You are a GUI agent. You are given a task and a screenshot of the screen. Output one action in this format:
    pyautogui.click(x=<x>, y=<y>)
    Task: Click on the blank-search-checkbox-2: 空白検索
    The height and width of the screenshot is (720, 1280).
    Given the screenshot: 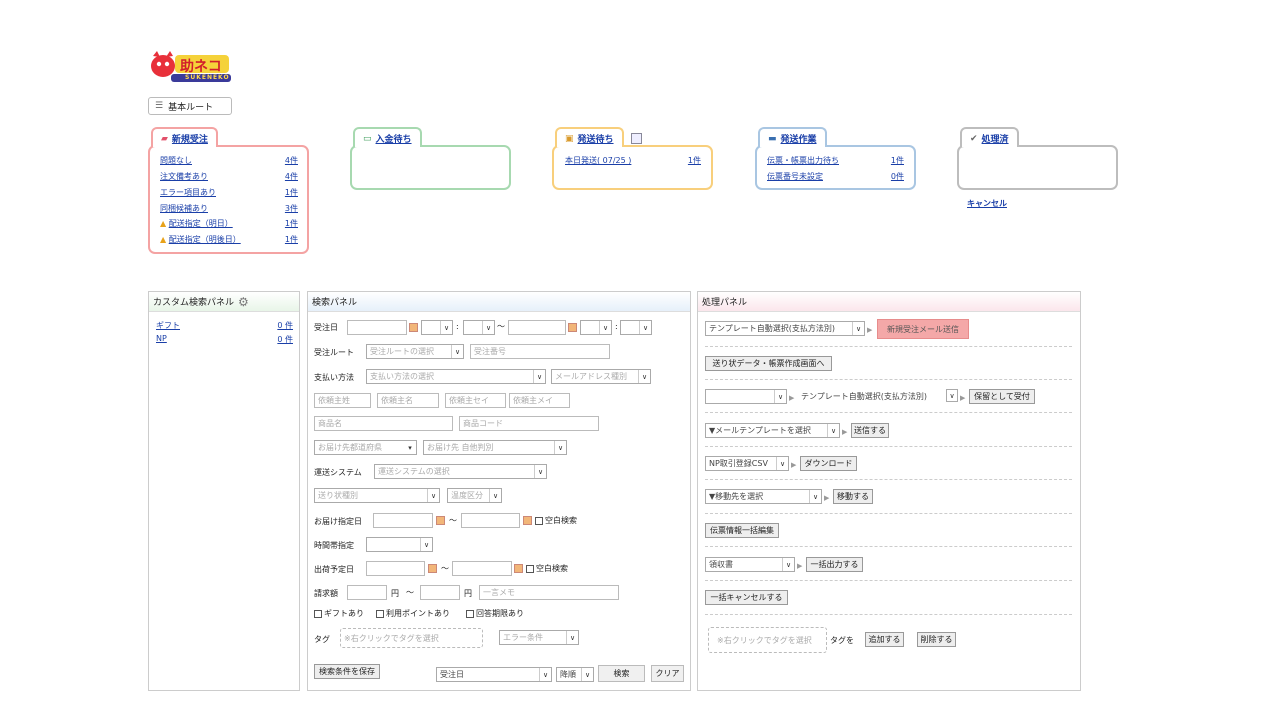 What is the action you would take?
    pyautogui.click(x=547, y=568)
    